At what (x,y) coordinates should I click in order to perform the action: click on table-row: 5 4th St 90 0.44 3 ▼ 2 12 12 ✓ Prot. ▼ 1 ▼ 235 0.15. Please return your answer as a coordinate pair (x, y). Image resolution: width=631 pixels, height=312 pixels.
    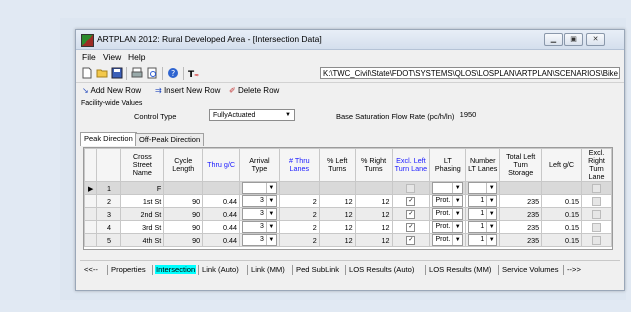
    Looking at the image, I should click on (348, 240).